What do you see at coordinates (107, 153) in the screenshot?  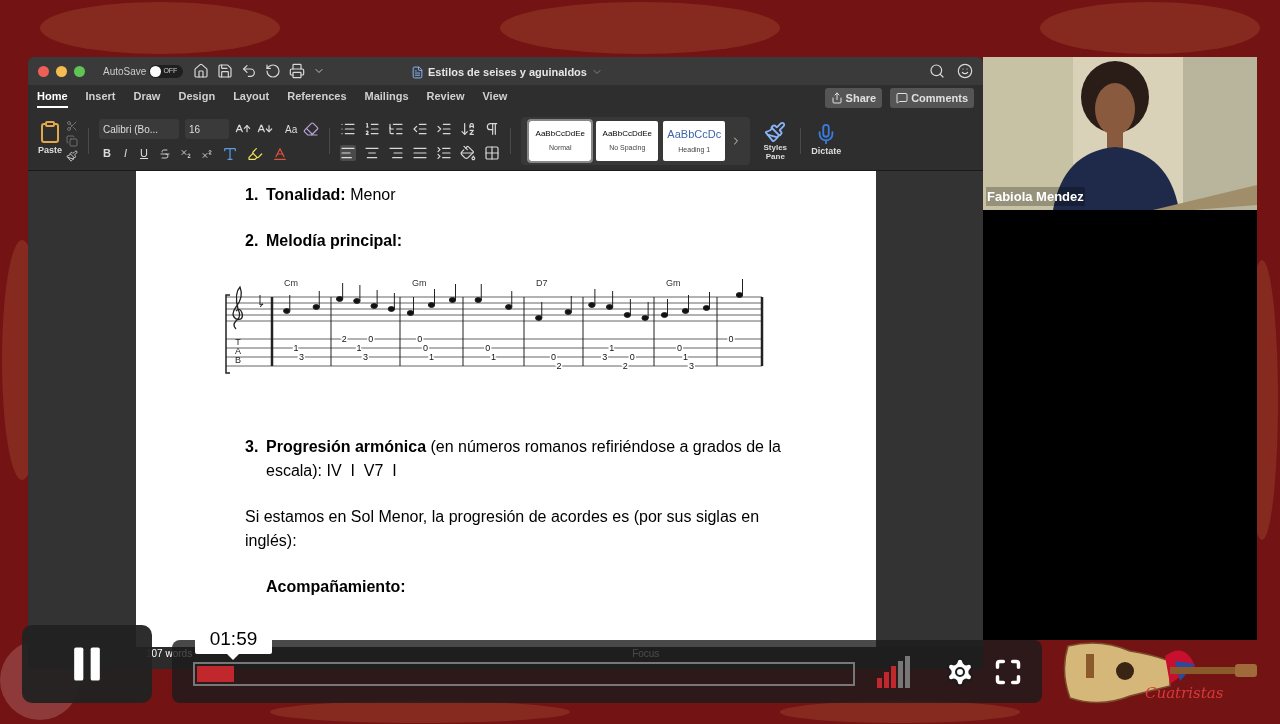 I see `format-button: B` at bounding box center [107, 153].